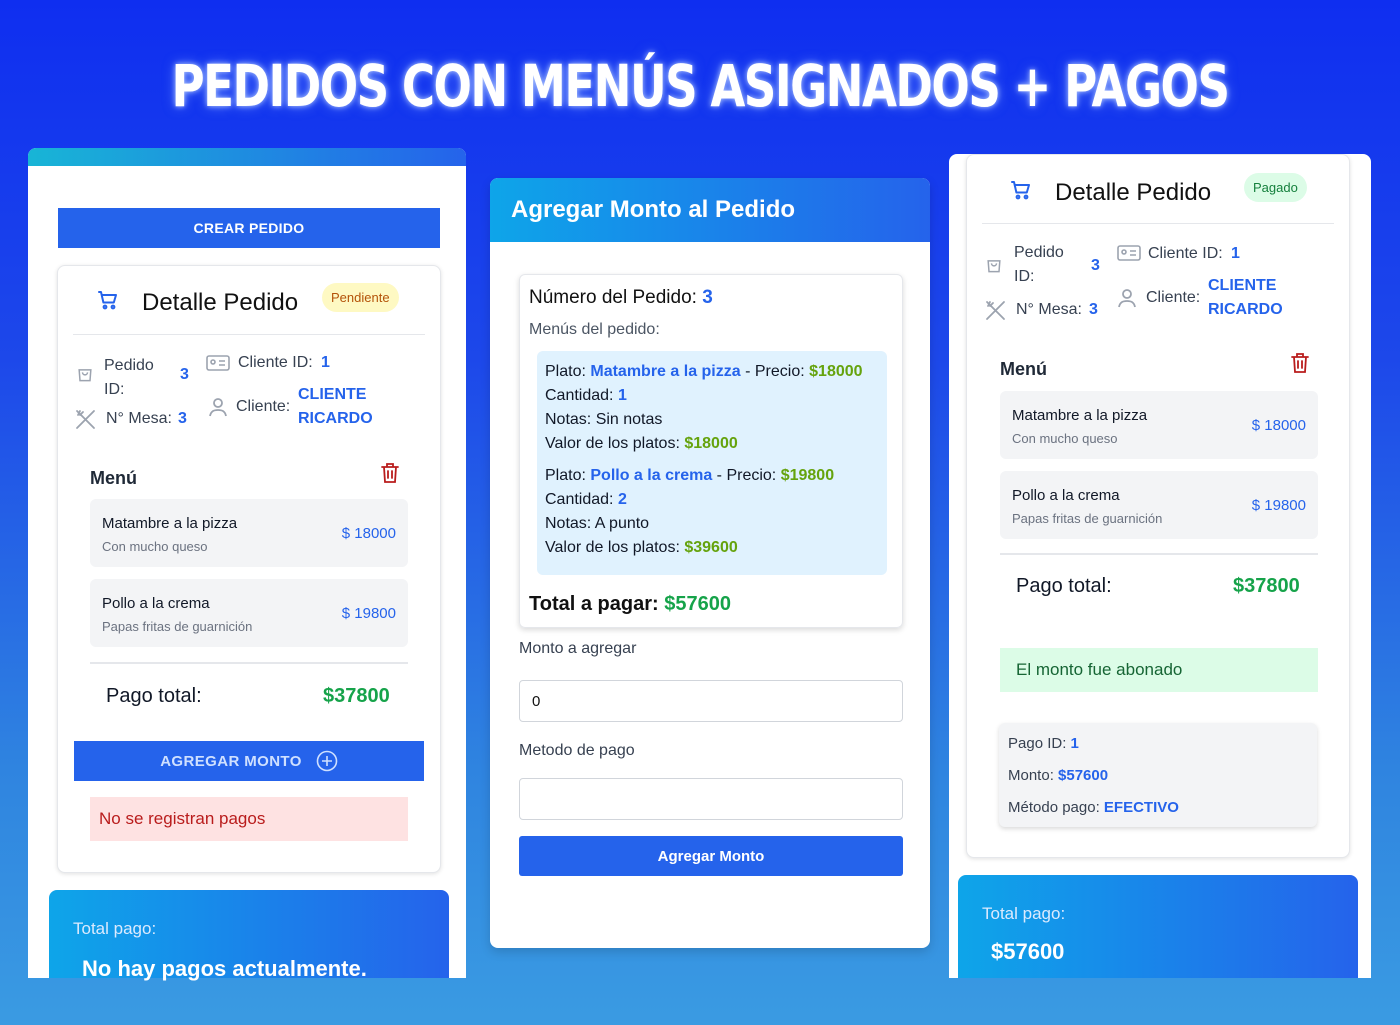 The height and width of the screenshot is (1025, 1400). I want to click on left-panel-topbar, so click(247, 157).